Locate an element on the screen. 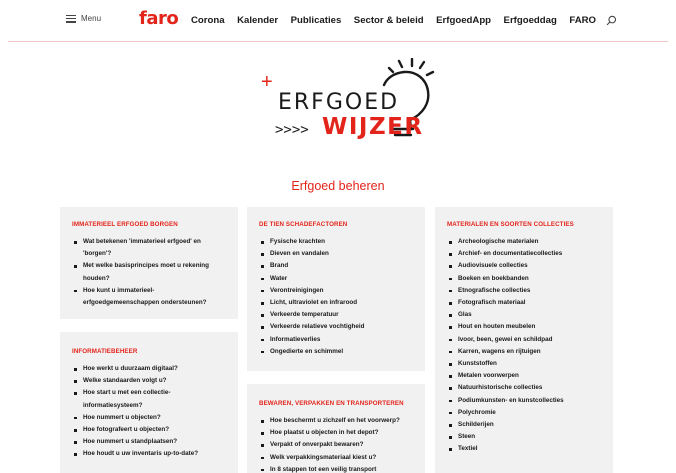 This screenshot has width=676, height=473. hamburger-icon is located at coordinates (71, 18).